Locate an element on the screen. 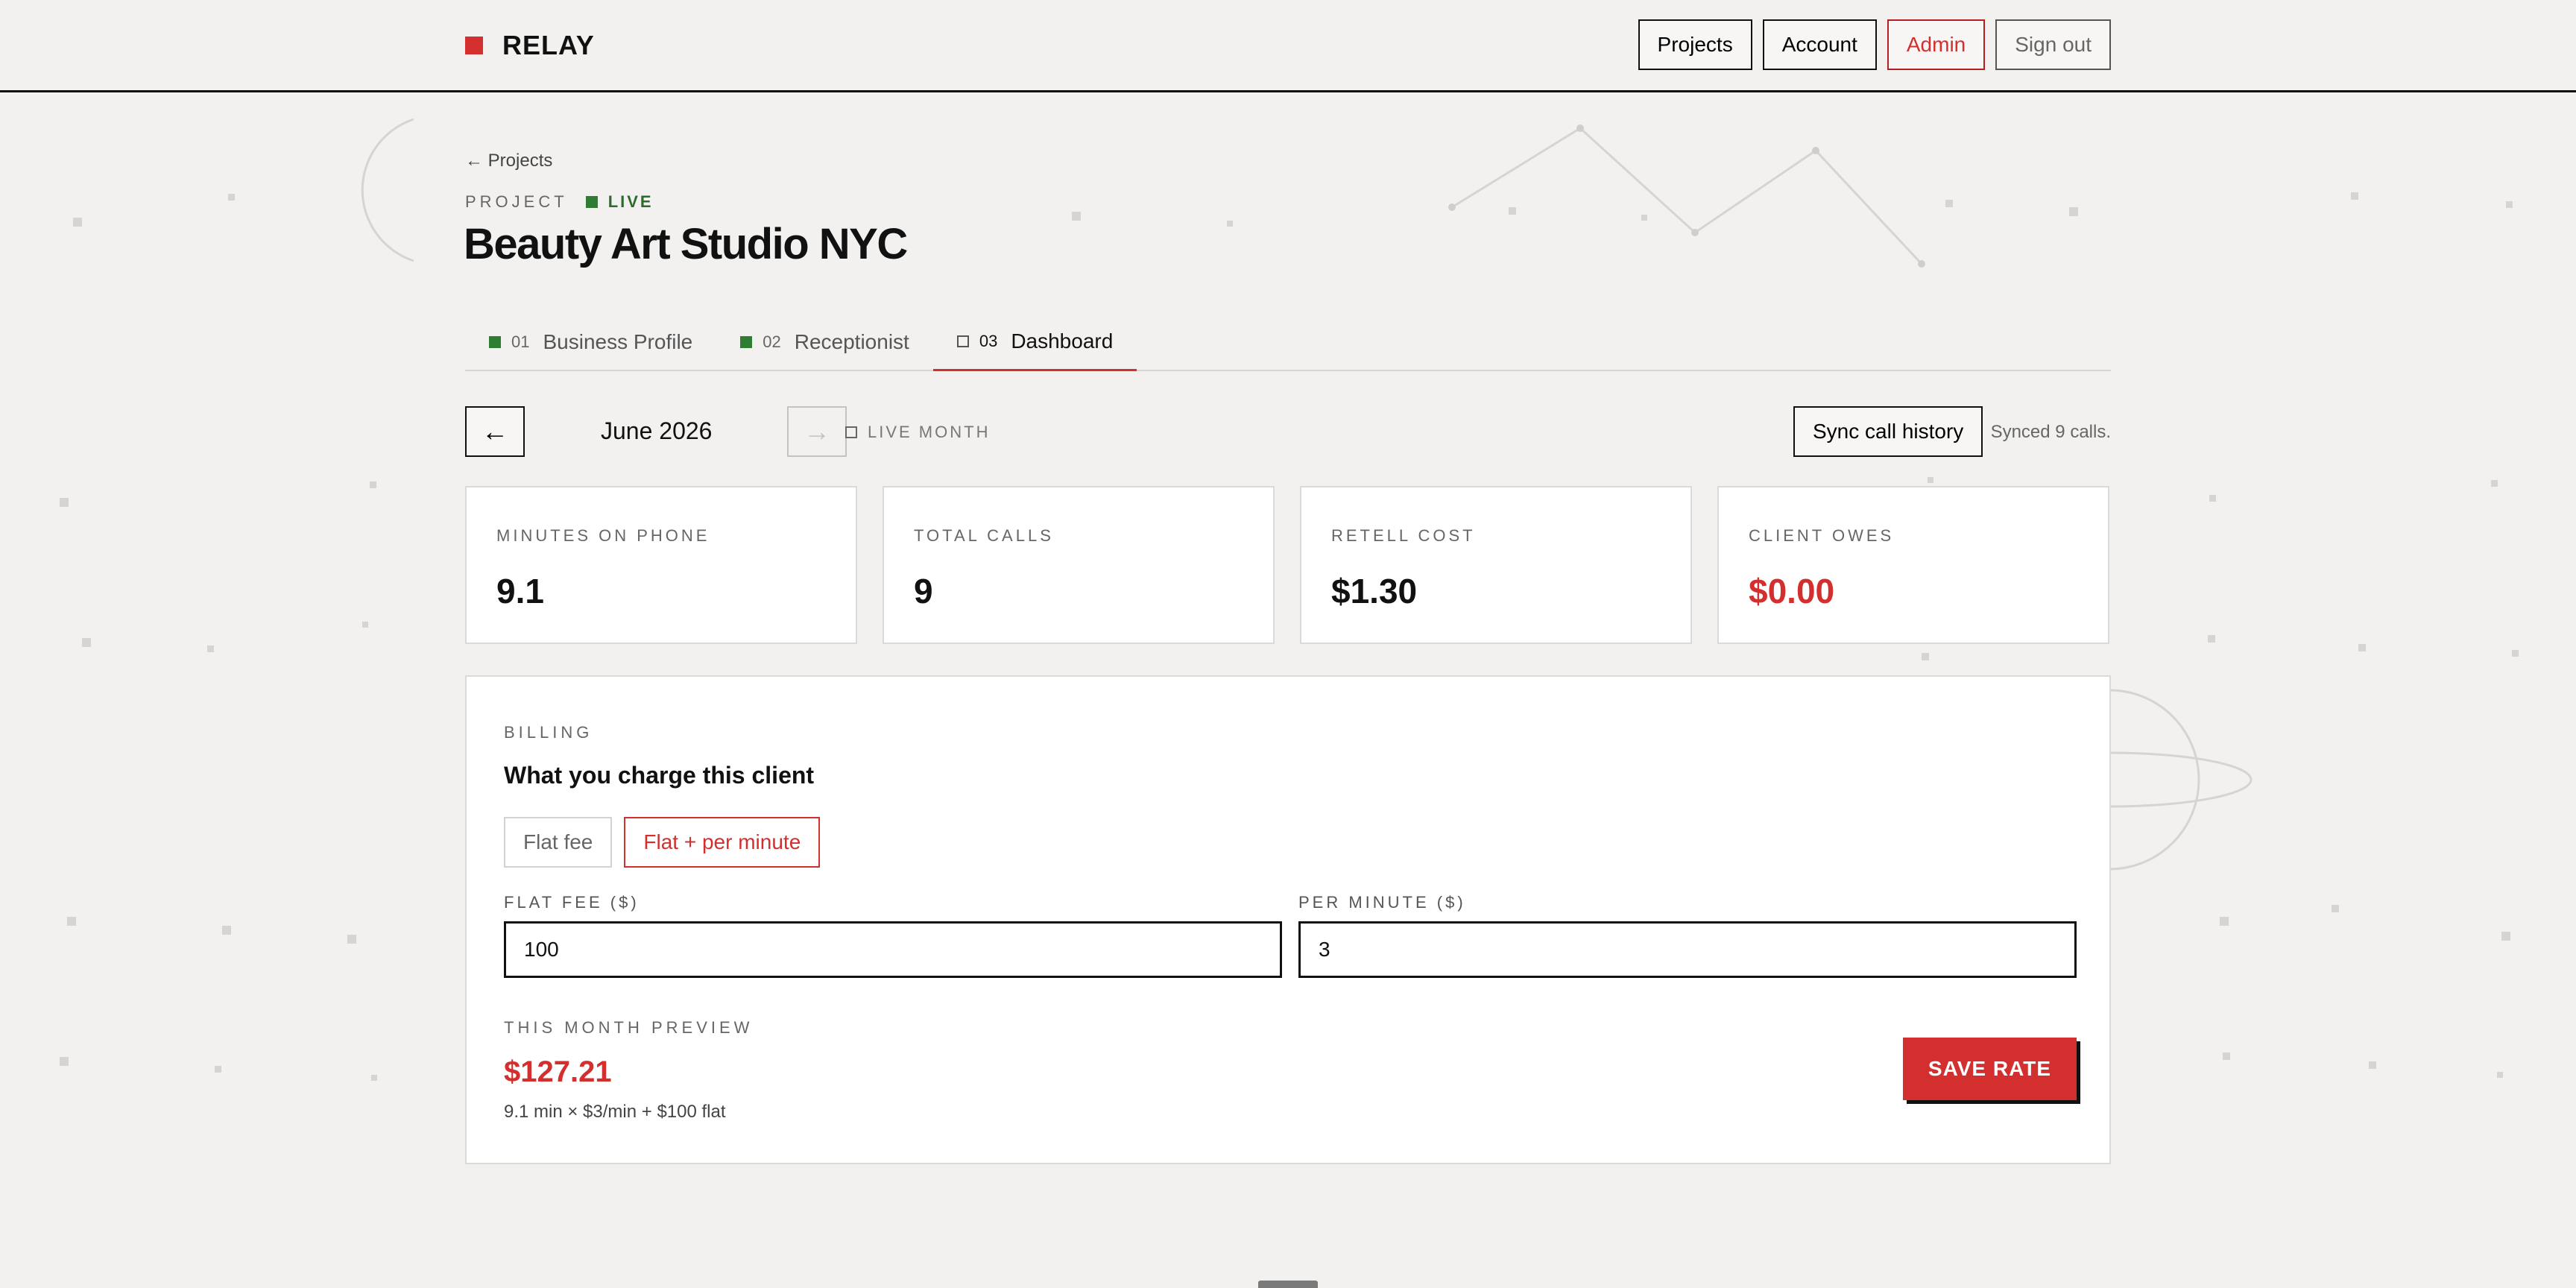 The height and width of the screenshot is (1288, 2576). brand-logo-icon is located at coordinates (474, 45).